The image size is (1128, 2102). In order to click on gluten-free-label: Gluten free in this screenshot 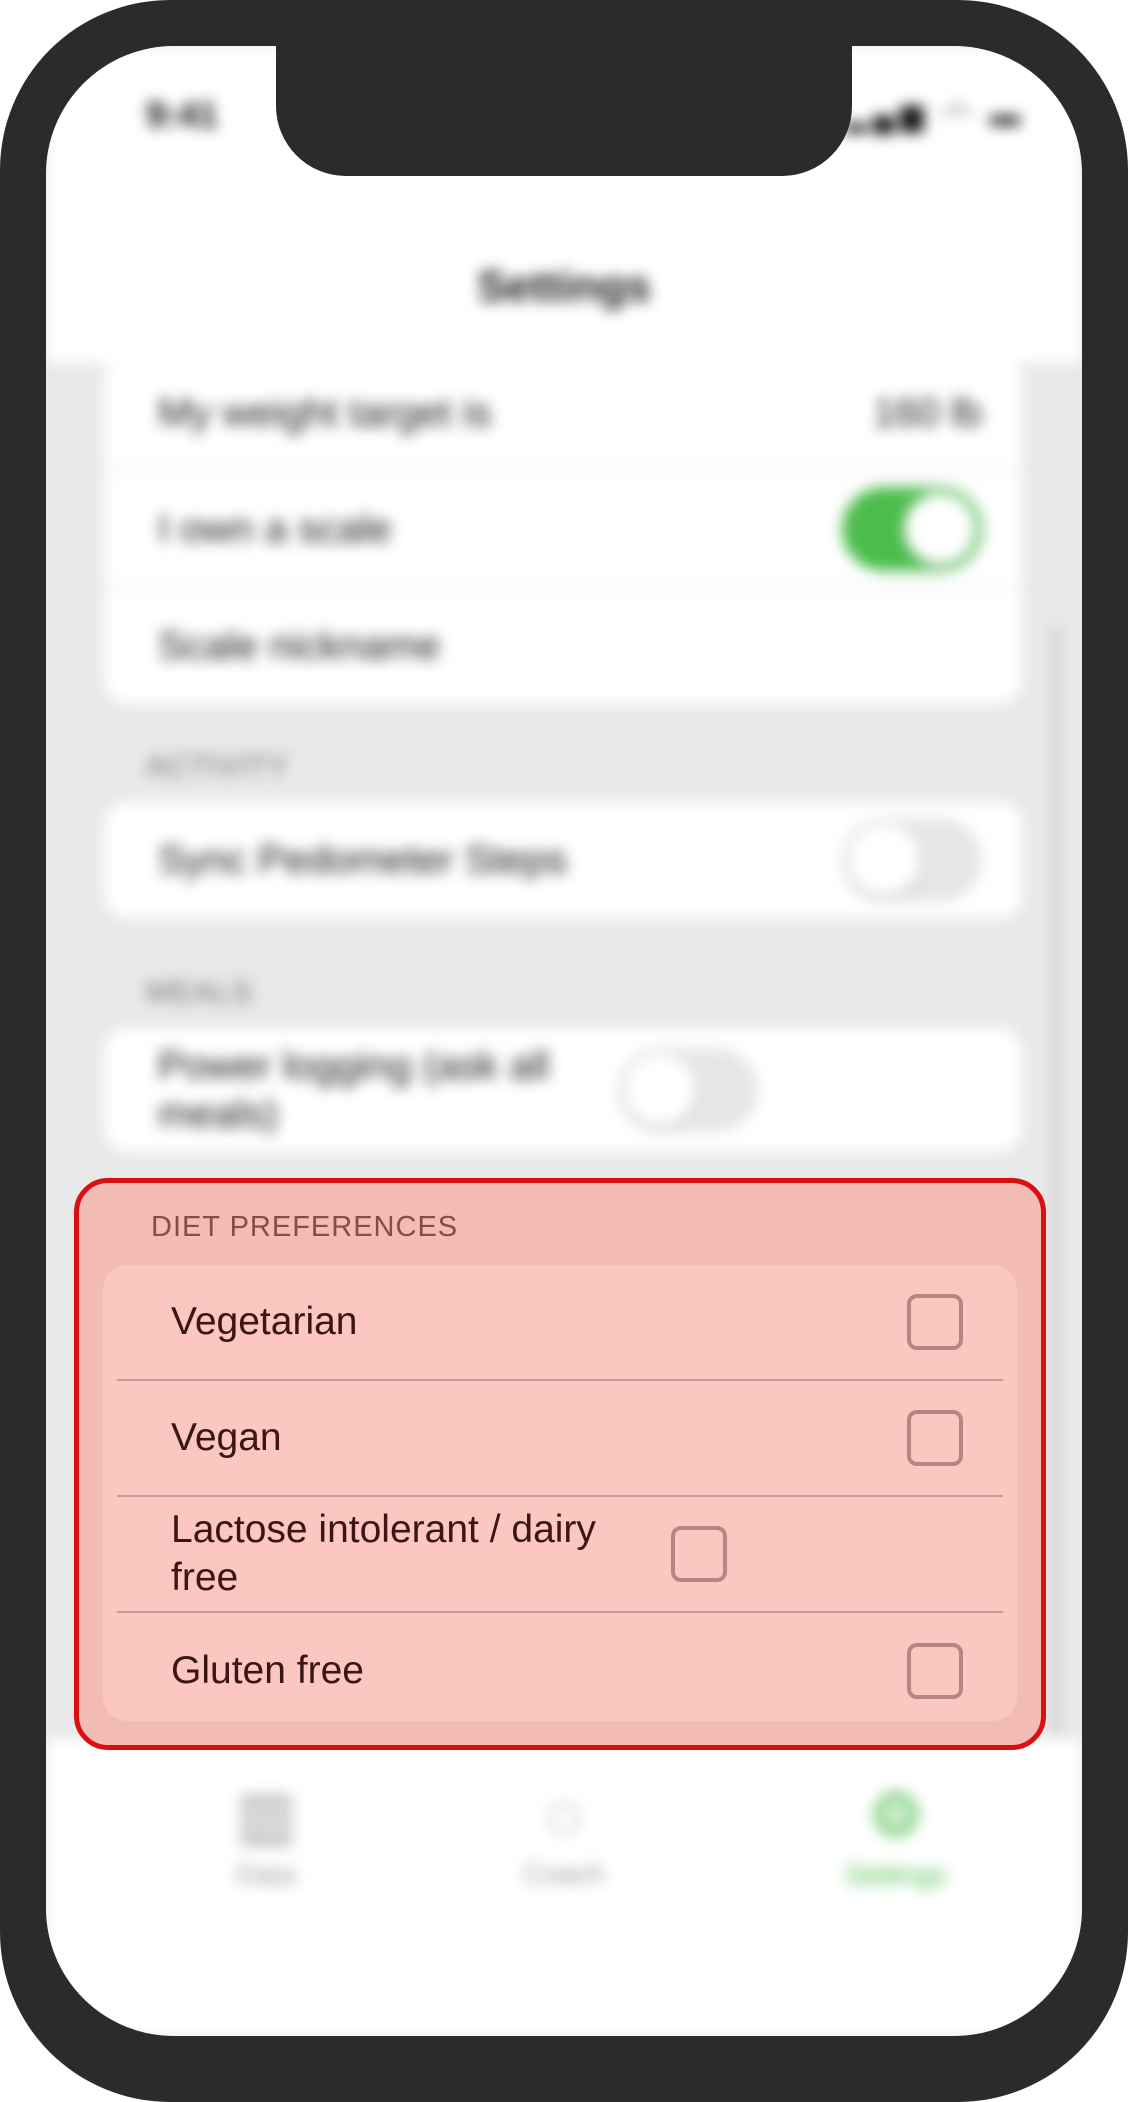, I will do `click(267, 1670)`.